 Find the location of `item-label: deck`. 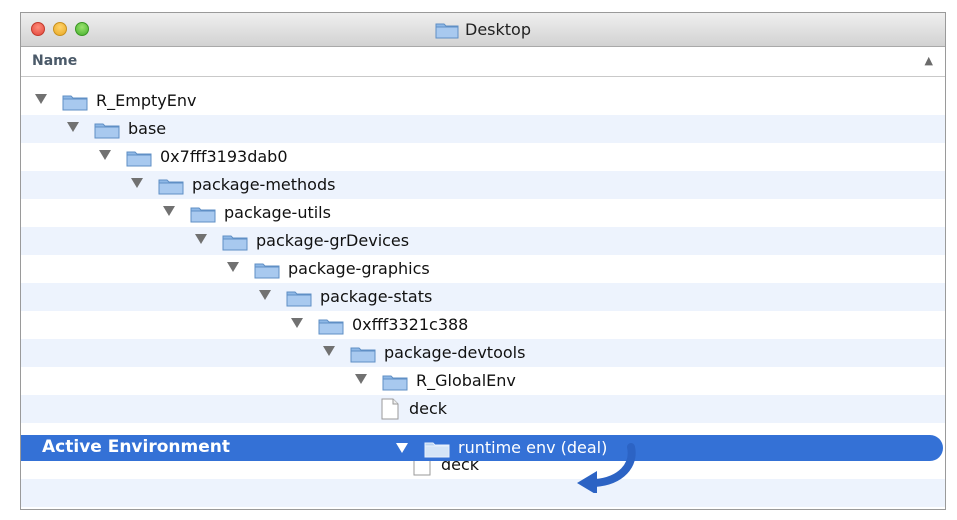

item-label: deck is located at coordinates (428, 408).